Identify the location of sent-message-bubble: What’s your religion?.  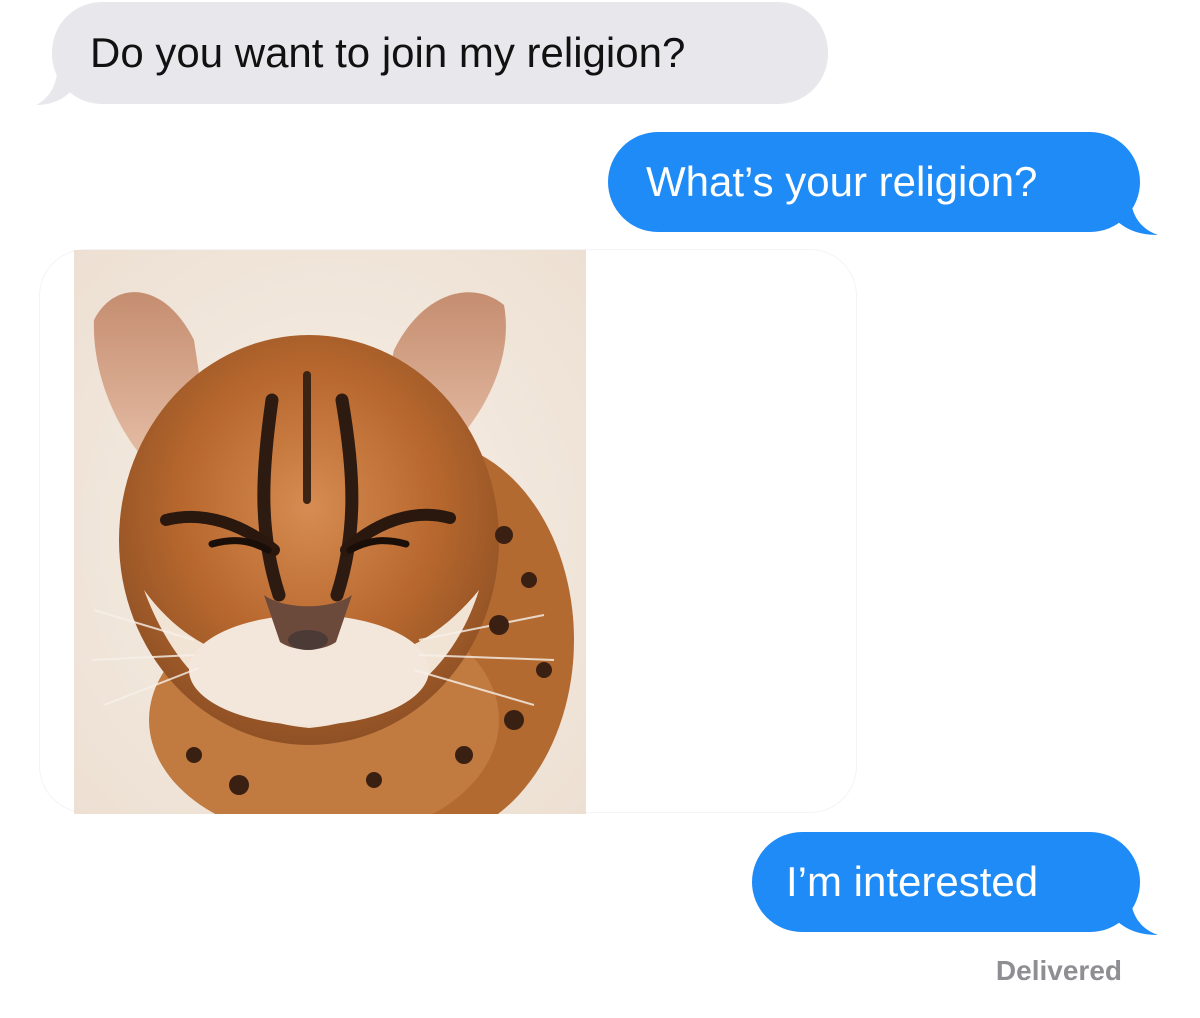
(874, 182).